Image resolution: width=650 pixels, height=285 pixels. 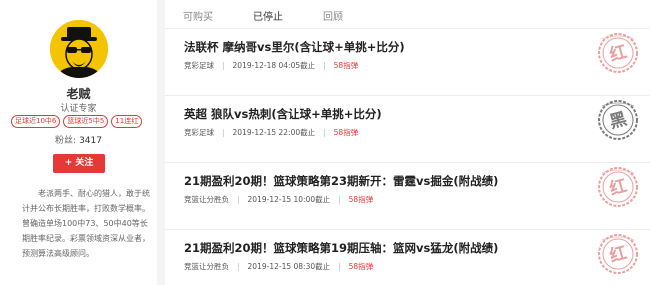 What do you see at coordinates (294, 47) in the screenshot?
I see `plan-title: 法联杯 摩纳哥vs里尔(含让球+单挑+比分)` at bounding box center [294, 47].